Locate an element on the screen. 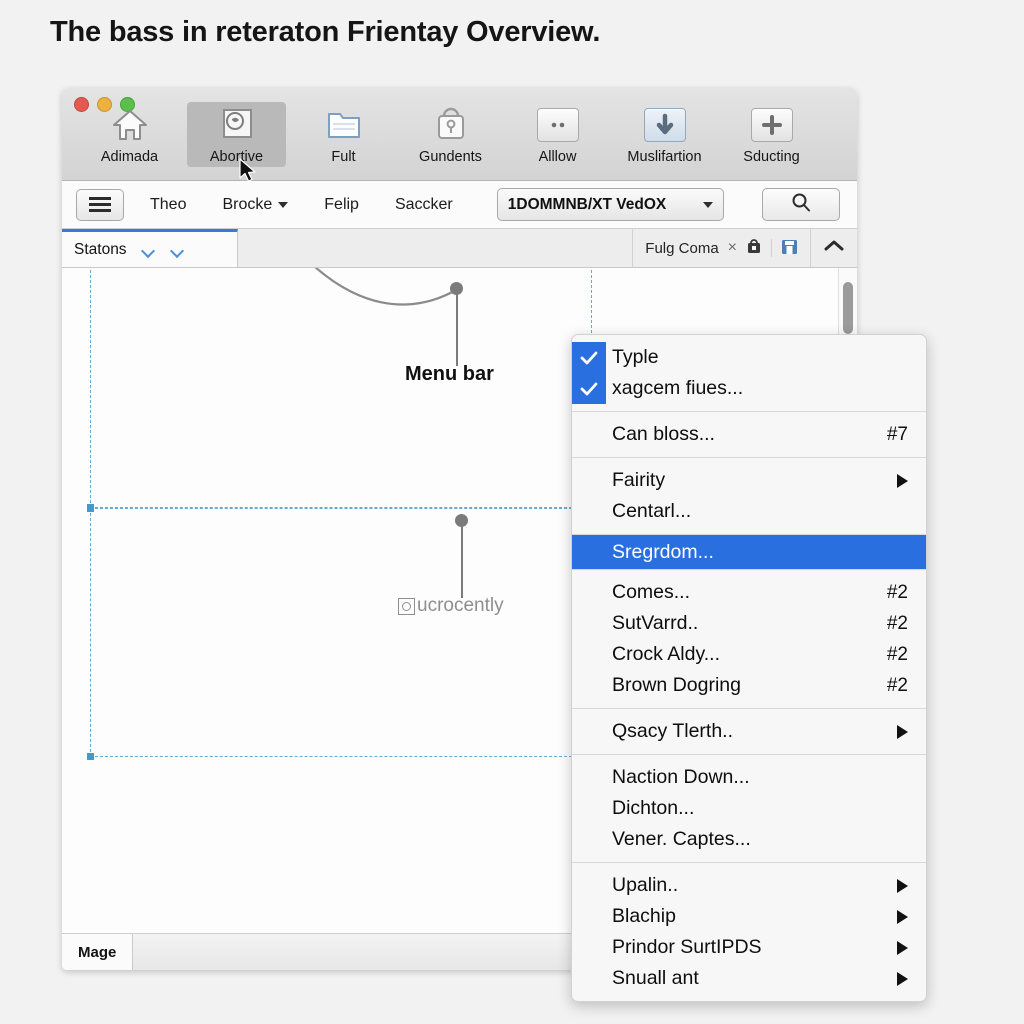 The image size is (1024, 1024). tab-statons: Statons is located at coordinates (150, 248).